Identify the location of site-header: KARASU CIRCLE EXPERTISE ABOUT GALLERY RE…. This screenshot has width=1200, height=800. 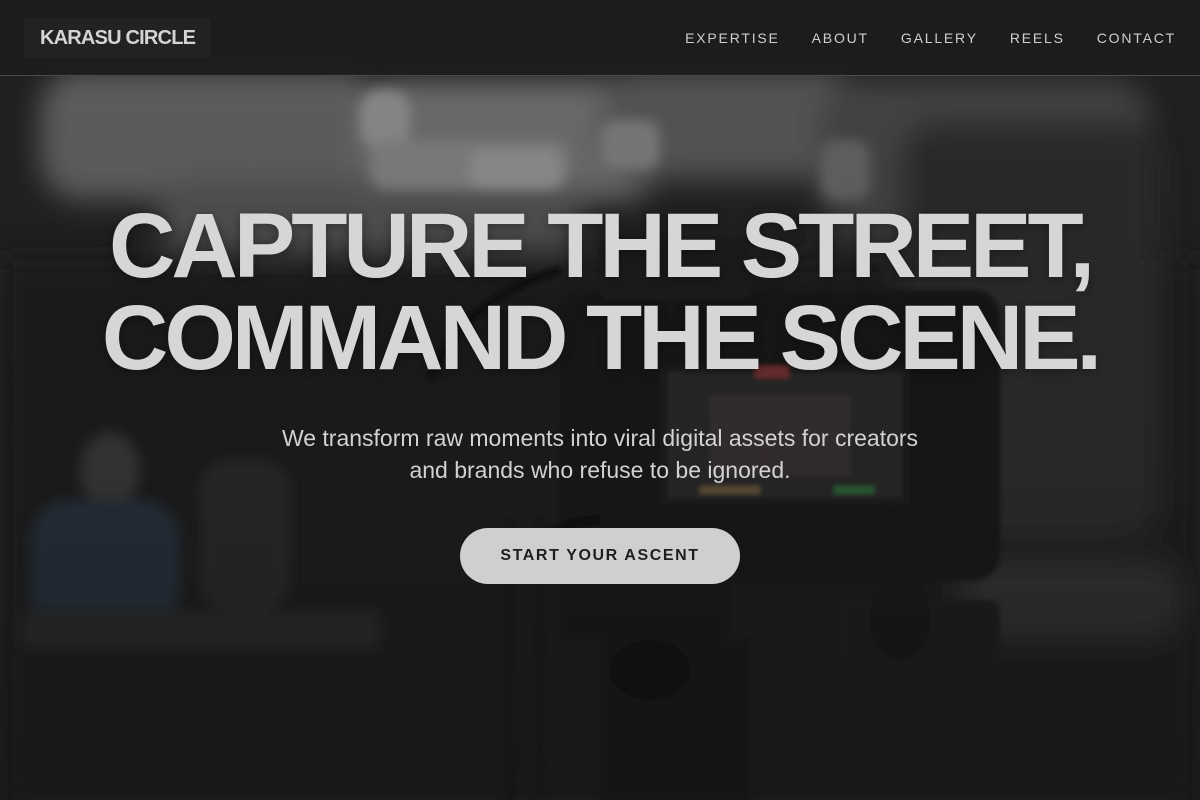
(600, 38).